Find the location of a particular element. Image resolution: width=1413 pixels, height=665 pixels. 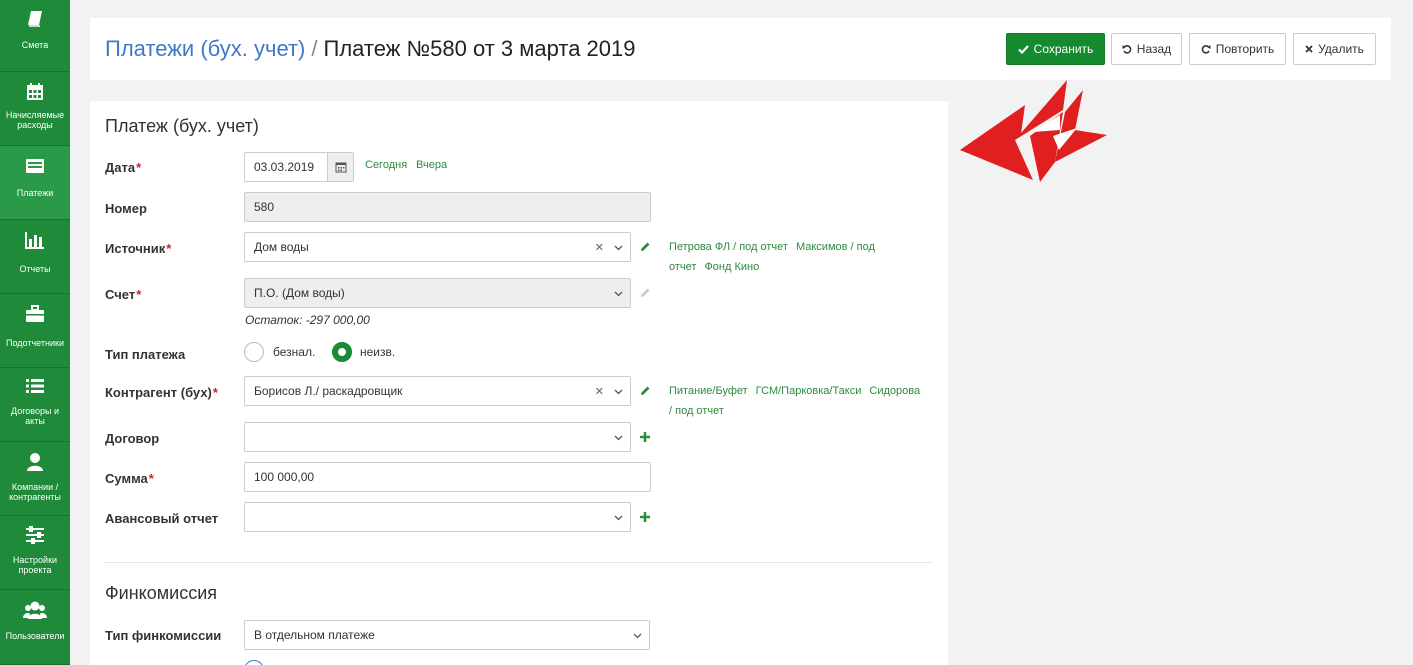

close-icon is located at coordinates (1309, 49).